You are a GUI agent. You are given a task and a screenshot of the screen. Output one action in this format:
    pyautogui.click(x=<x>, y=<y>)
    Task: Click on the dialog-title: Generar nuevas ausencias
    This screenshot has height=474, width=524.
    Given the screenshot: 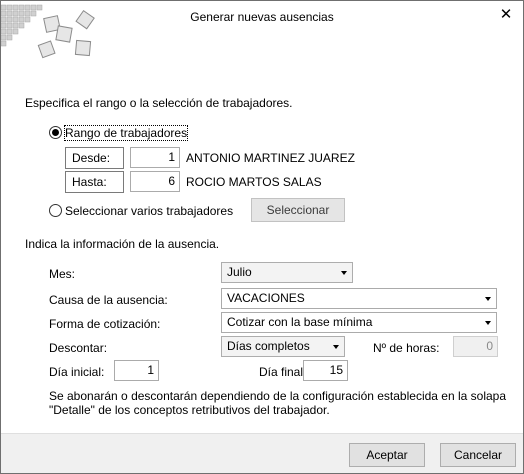 What is the action you would take?
    pyautogui.click(x=262, y=17)
    